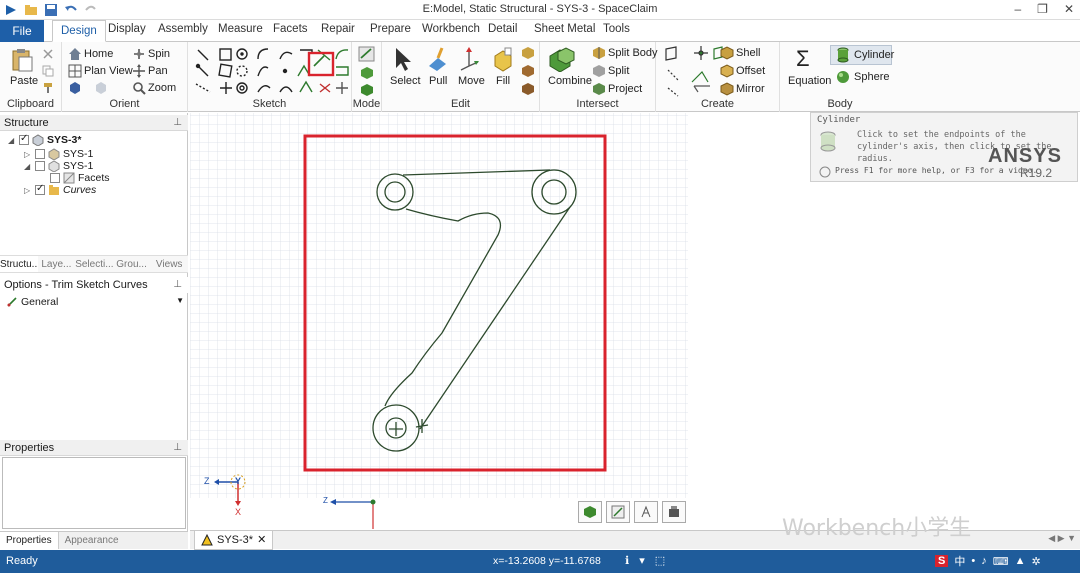  I want to click on options-general-row: General ▼, so click(95, 302).